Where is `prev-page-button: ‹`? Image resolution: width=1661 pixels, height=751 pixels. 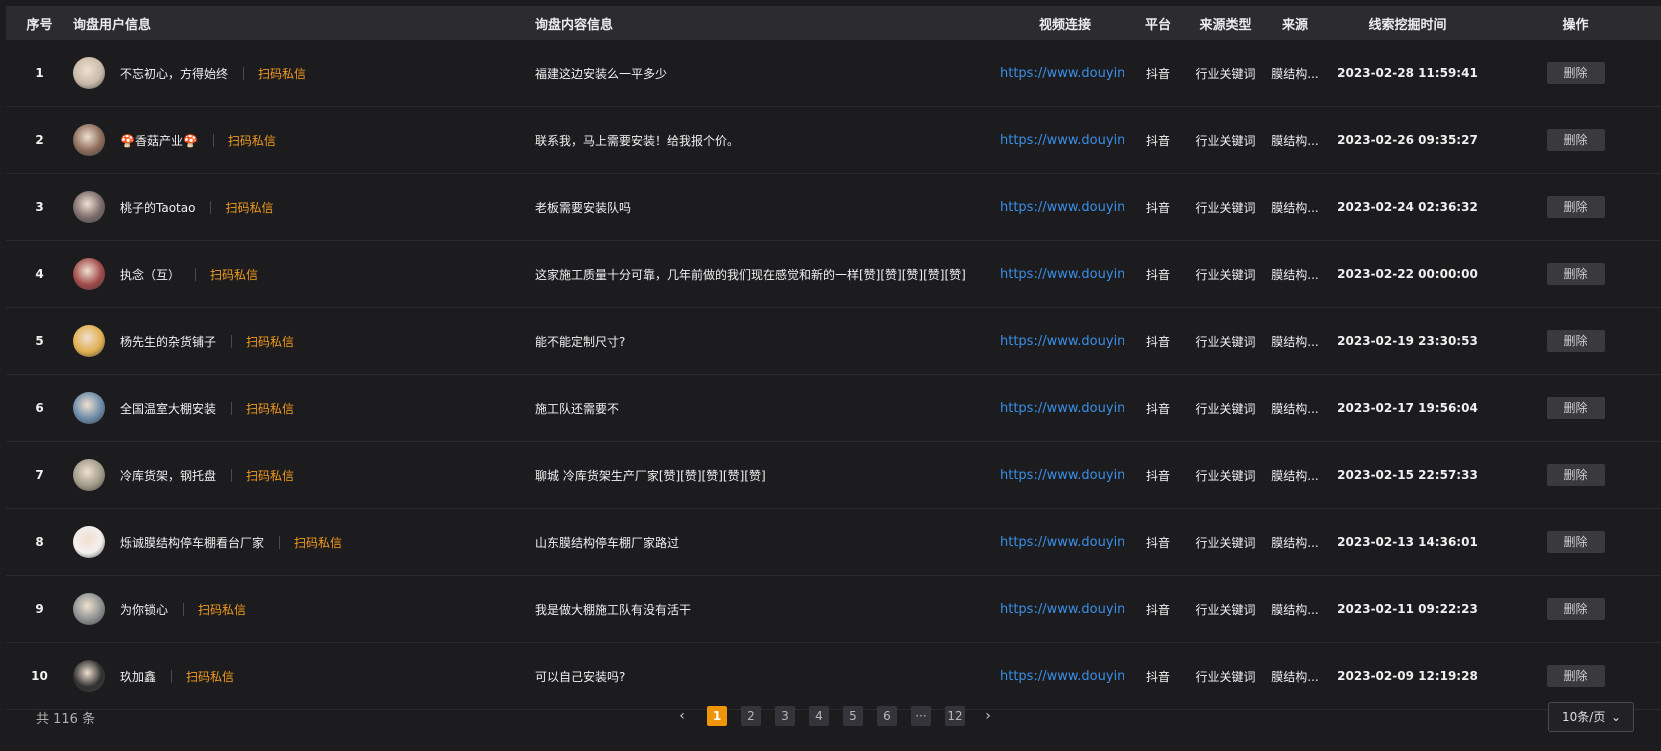
prev-page-button: ‹ is located at coordinates (682, 716).